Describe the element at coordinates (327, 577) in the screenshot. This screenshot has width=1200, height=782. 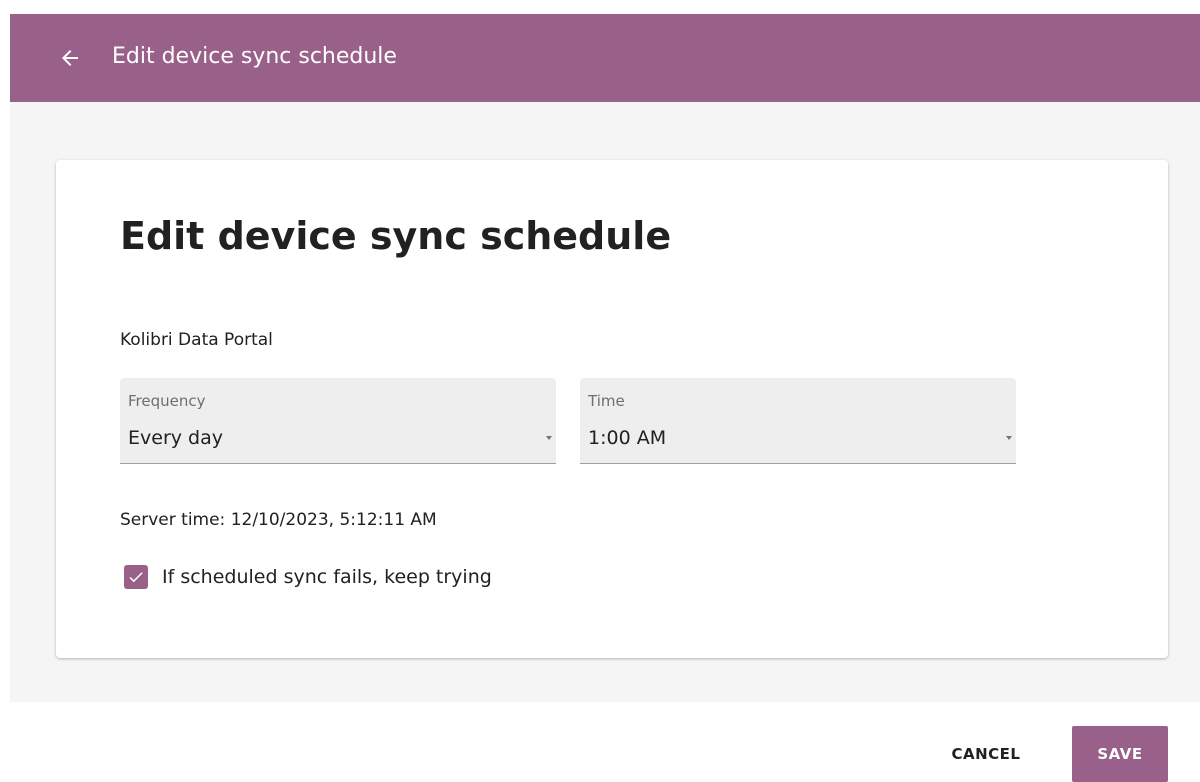
I see `retry-checkbox-label: If scheduled sync fails, keep trying` at that location.